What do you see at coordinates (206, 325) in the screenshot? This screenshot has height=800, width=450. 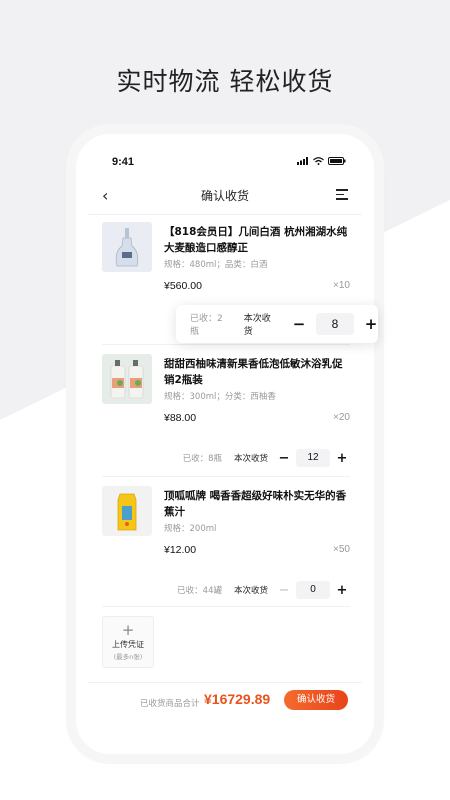 I see `received-count: 已收：2瓶` at bounding box center [206, 325].